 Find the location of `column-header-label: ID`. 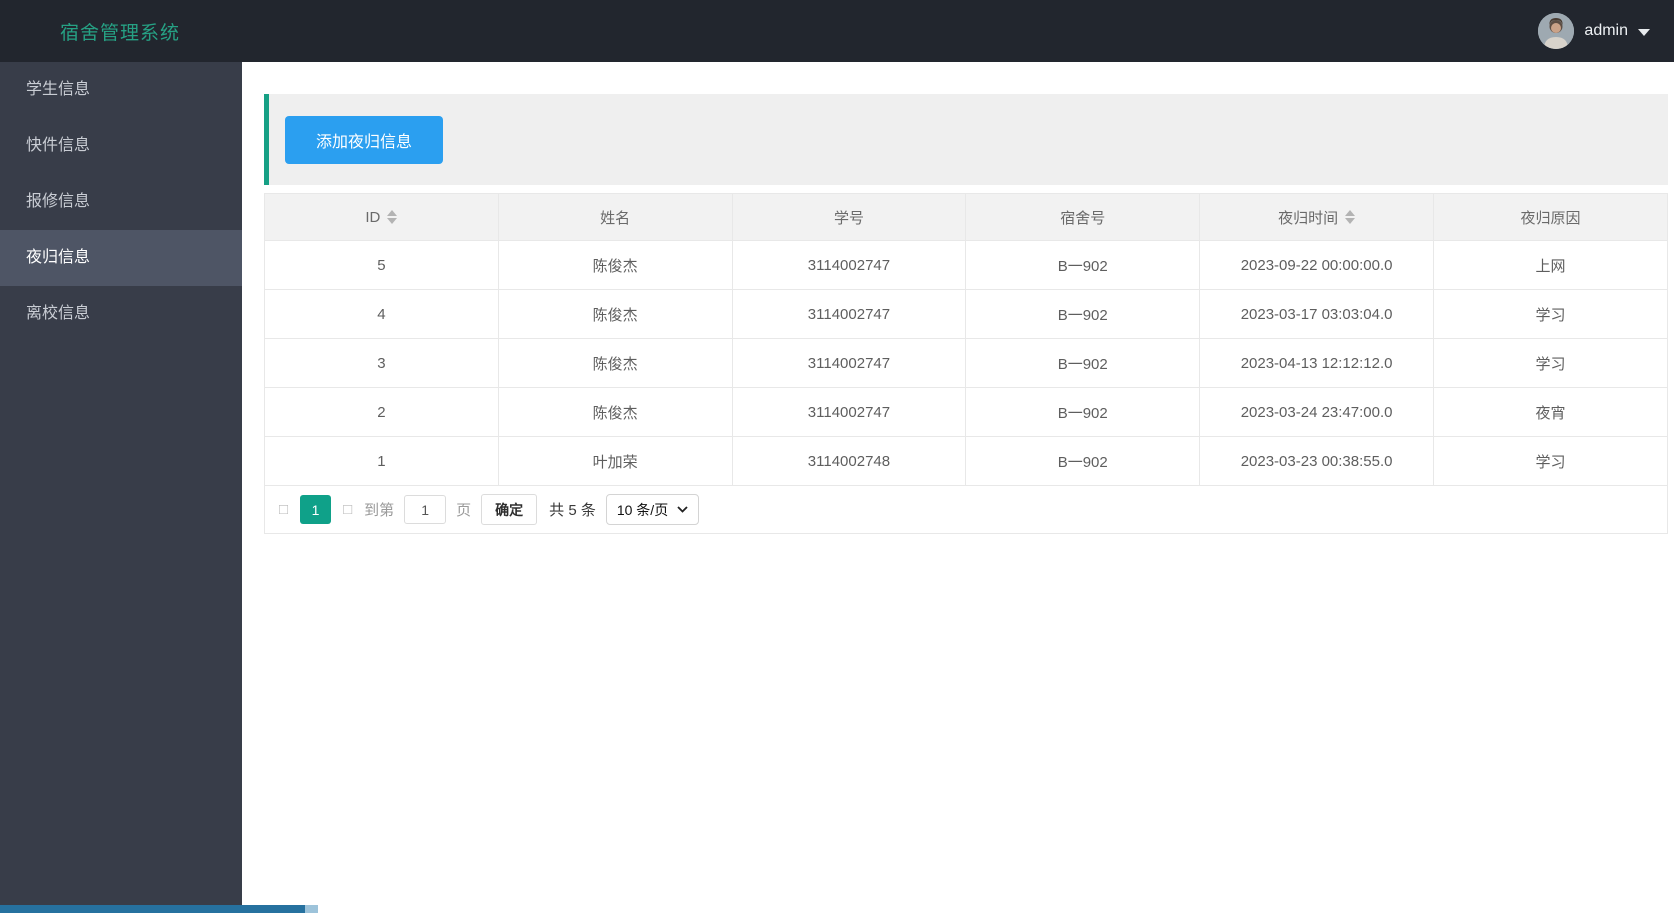

column-header-label: ID is located at coordinates (373, 217).